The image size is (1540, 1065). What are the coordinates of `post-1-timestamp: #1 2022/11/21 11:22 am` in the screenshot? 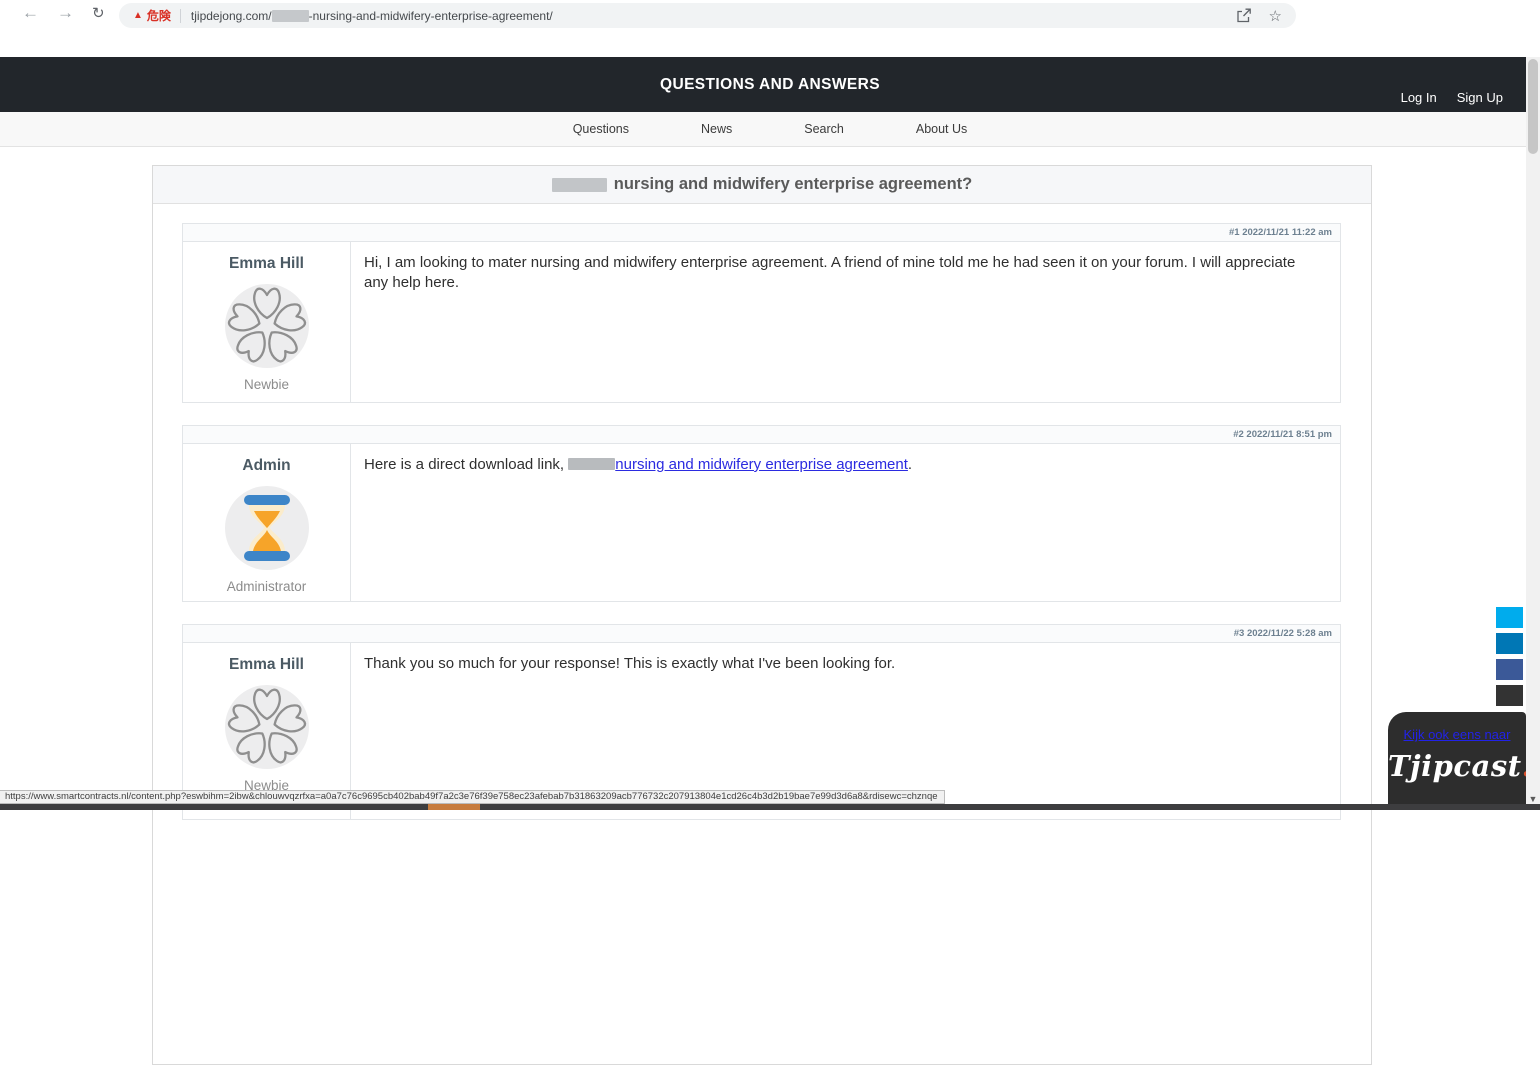 It's located at (761, 233).